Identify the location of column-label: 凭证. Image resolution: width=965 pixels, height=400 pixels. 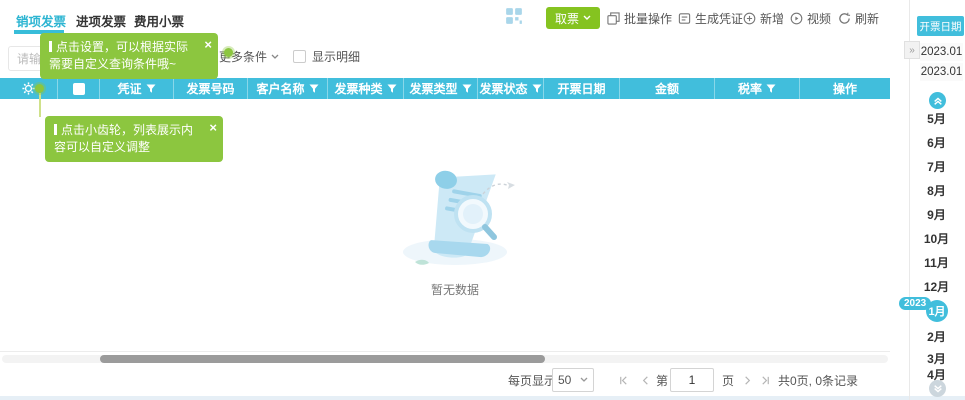
(129, 89).